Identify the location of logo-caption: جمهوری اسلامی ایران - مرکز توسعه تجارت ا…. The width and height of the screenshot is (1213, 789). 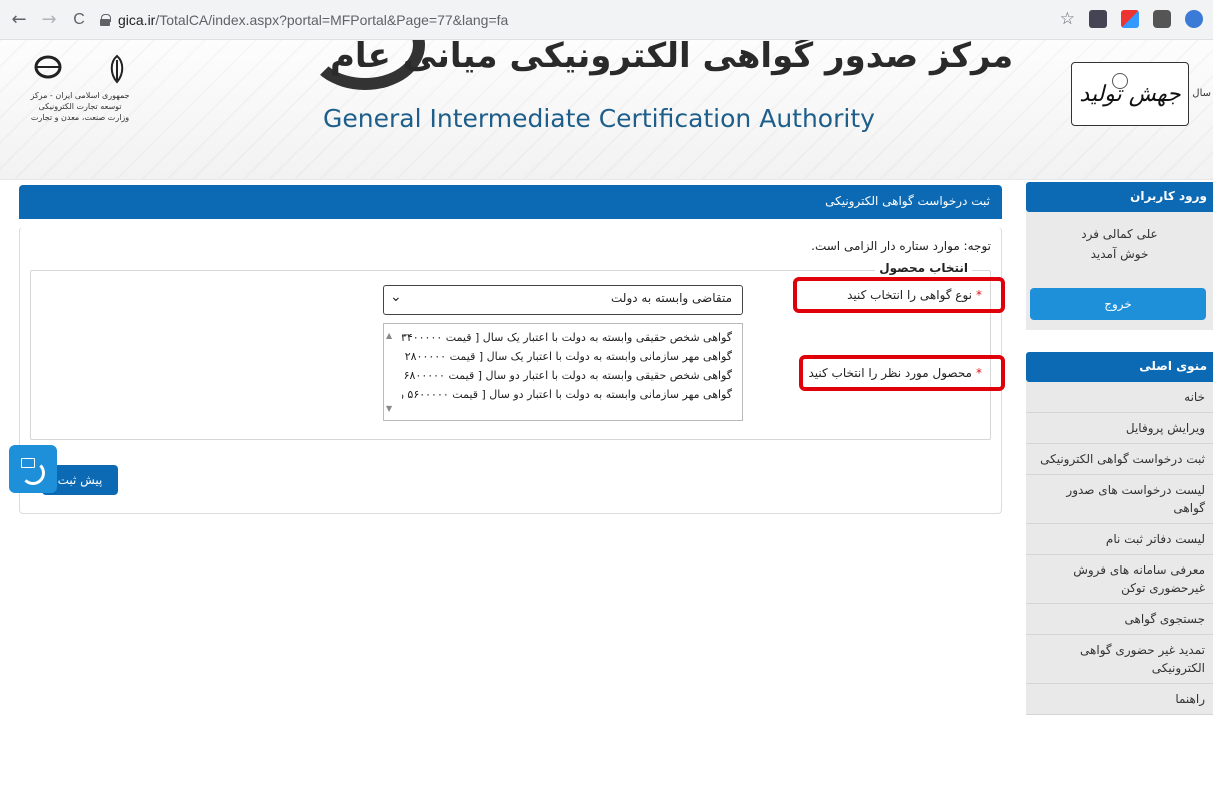
(80, 106).